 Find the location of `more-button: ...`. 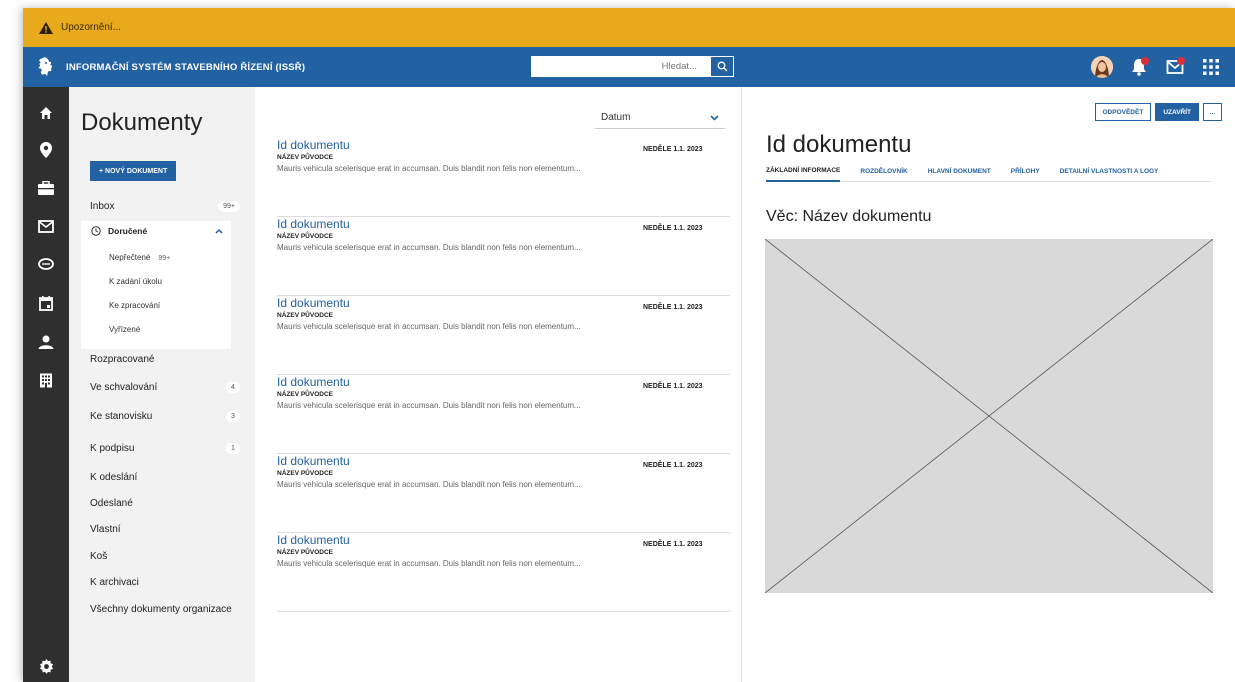

more-button: ... is located at coordinates (1212, 112).